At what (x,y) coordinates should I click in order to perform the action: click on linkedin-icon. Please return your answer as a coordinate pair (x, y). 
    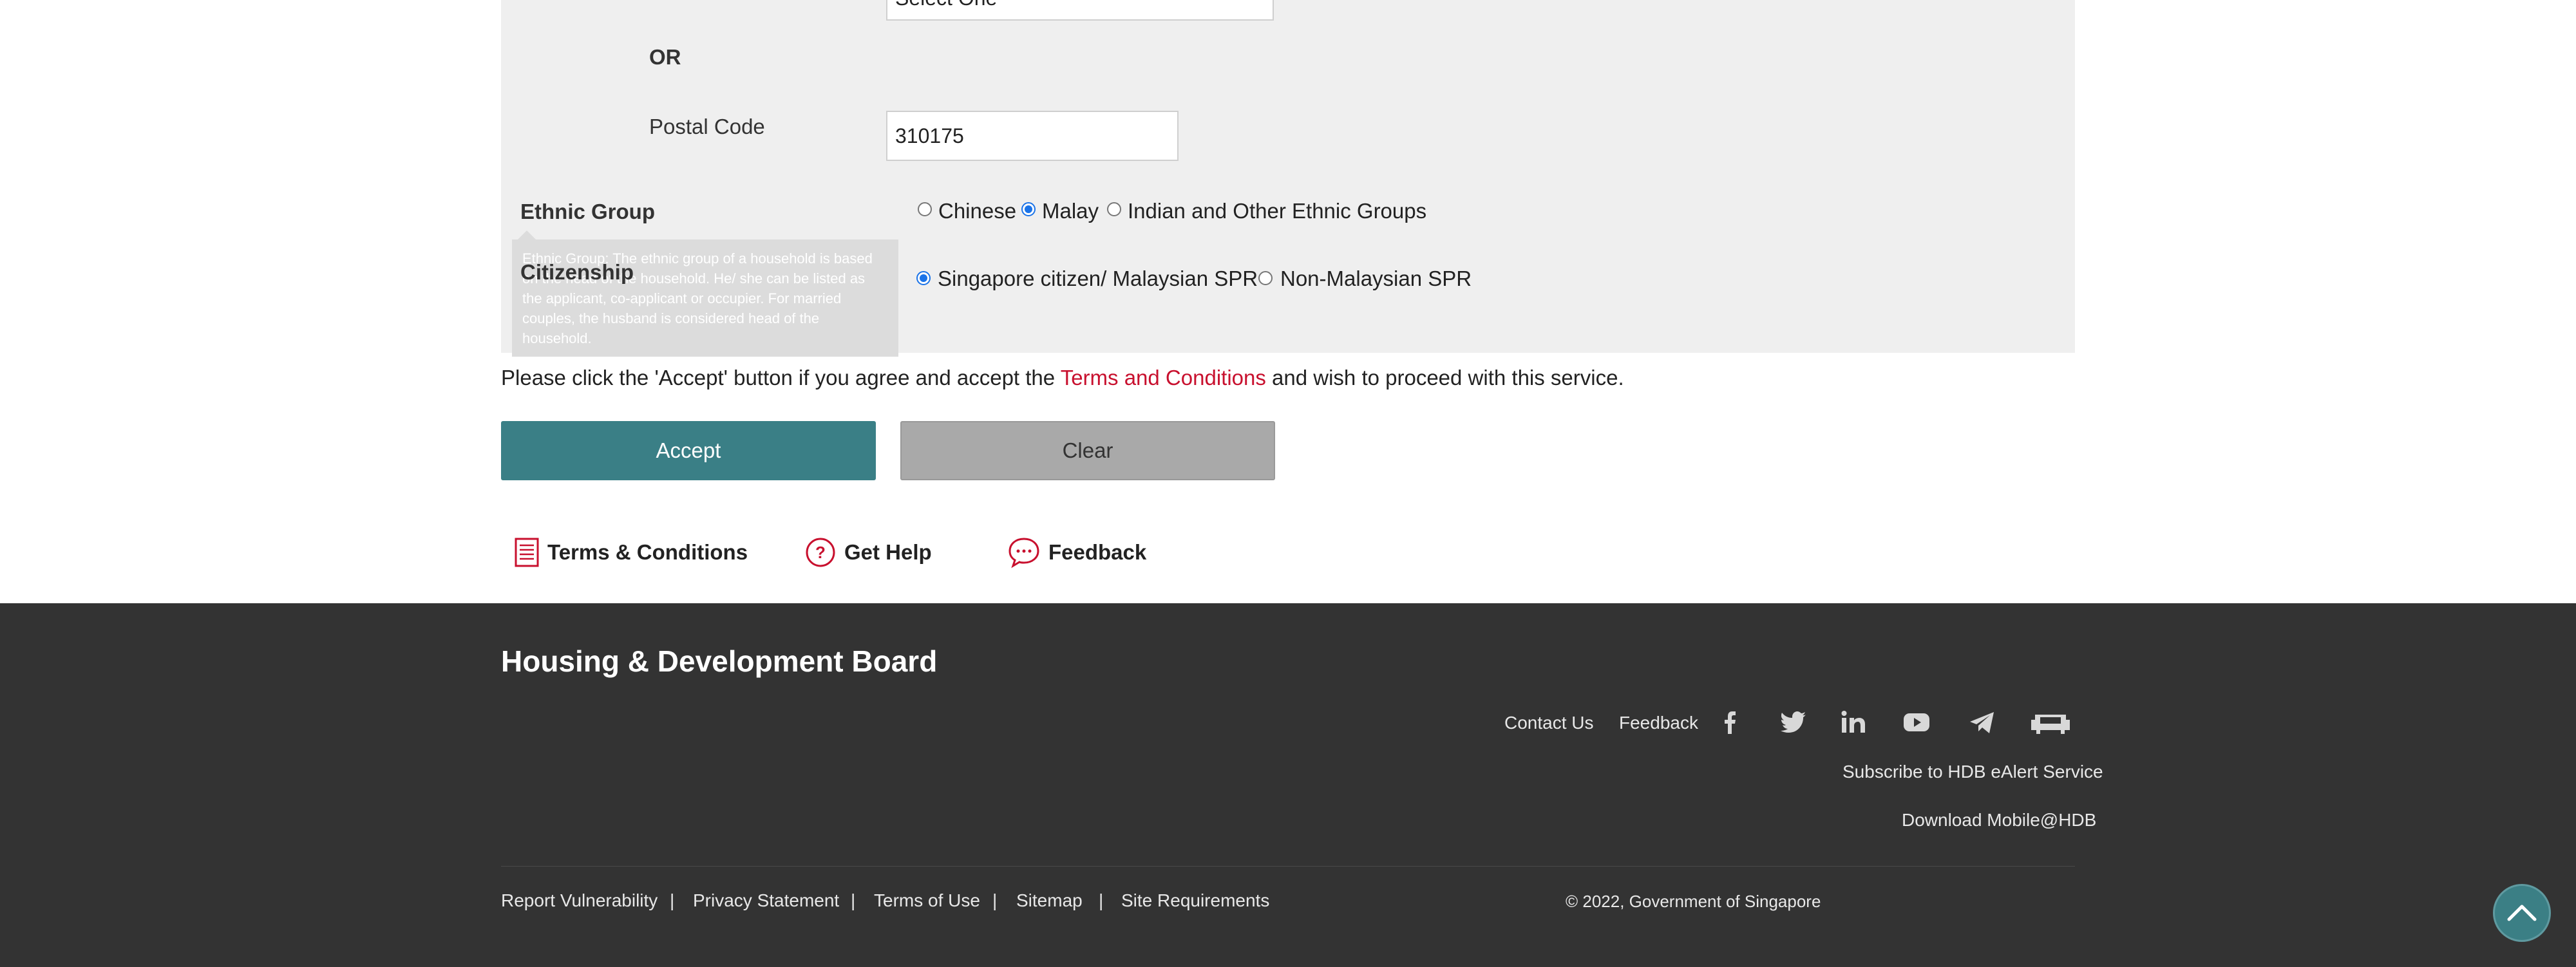
    Looking at the image, I should click on (1853, 723).